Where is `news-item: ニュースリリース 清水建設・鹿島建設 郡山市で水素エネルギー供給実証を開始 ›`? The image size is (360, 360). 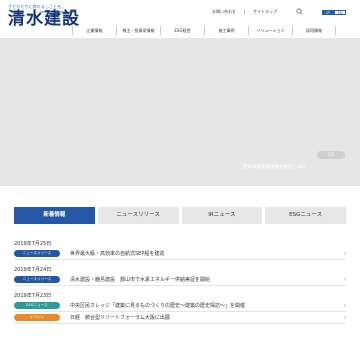
news-item: ニュースリリース 清水建設・鹿島建設 郡山市で水素エネルギー供給実証を開始 › is located at coordinates (180, 280).